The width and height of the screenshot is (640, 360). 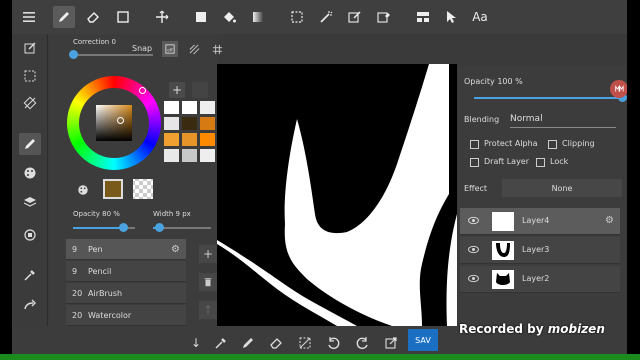 I want to click on text-tool-icon: Aa, so click(x=480, y=17).